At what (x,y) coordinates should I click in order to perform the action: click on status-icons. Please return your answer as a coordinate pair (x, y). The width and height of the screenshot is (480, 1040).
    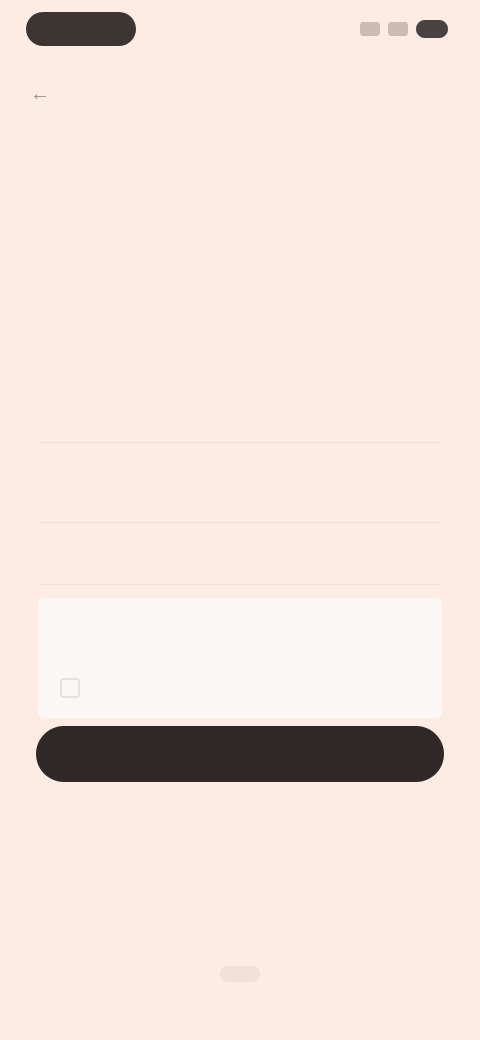
    Looking at the image, I should click on (404, 29).